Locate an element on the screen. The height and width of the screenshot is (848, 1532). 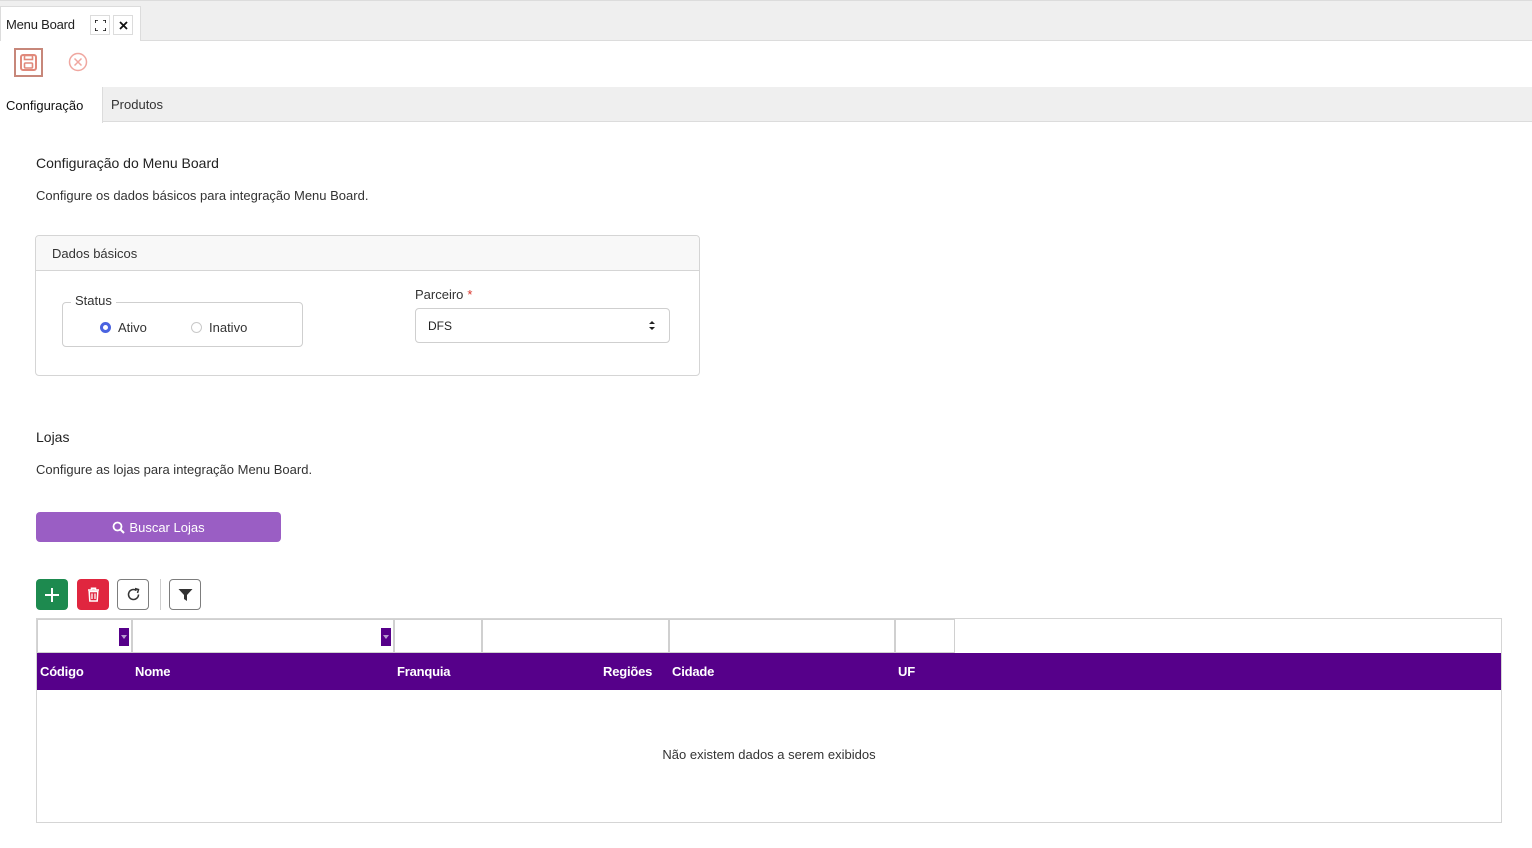
radio-label-inativo: Inativo is located at coordinates (228, 327).